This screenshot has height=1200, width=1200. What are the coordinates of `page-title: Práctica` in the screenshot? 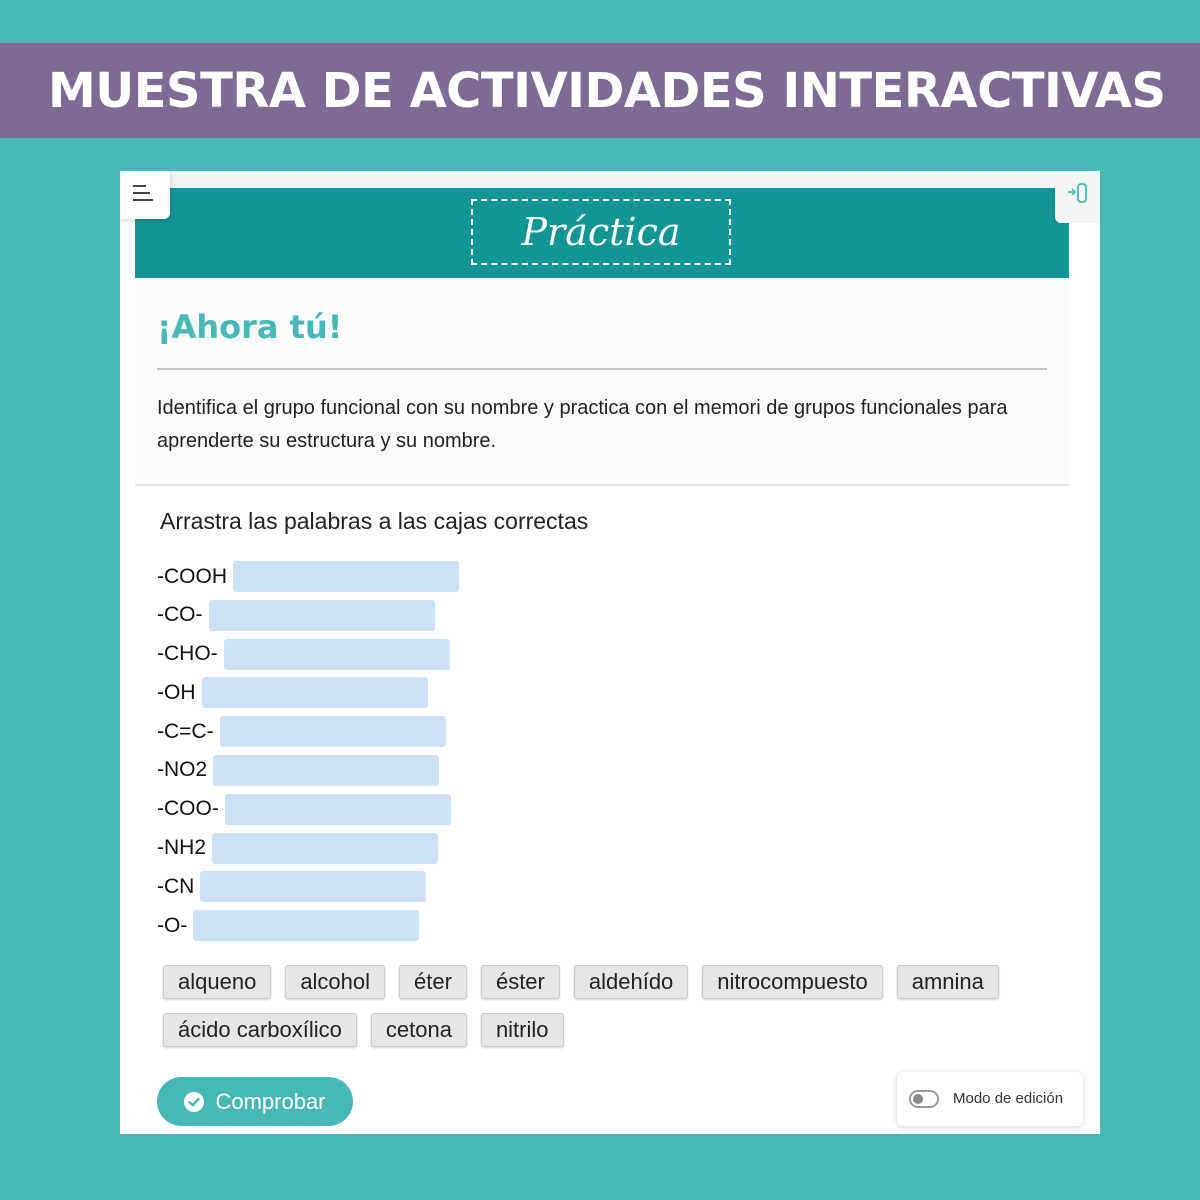 It's located at (601, 232).